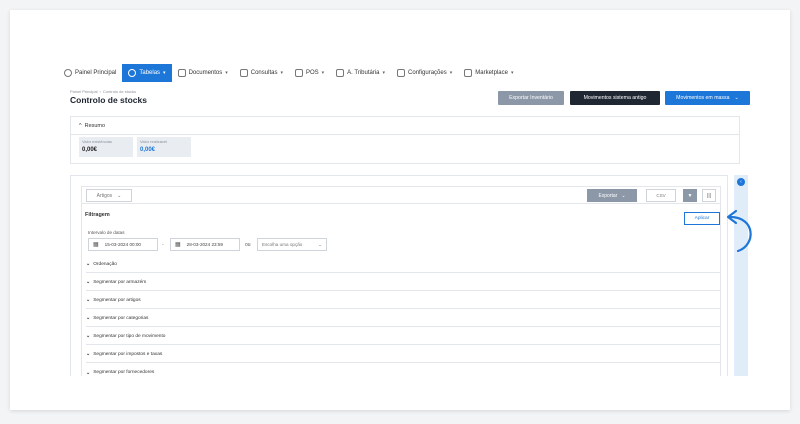 The height and width of the screenshot is (424, 800). I want to click on bulk-movements-button: Movimentos em massa ⌄, so click(707, 98).